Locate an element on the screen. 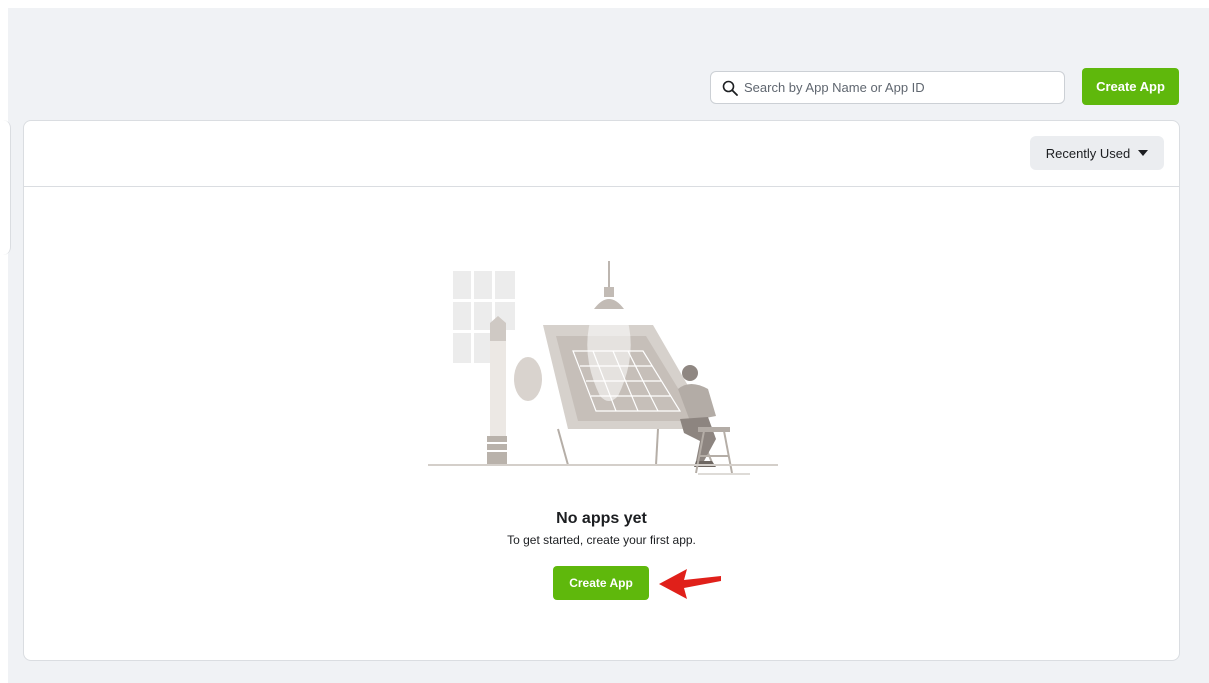 This screenshot has height=683, width=1209. empty-state-illustration is located at coordinates (603, 368).